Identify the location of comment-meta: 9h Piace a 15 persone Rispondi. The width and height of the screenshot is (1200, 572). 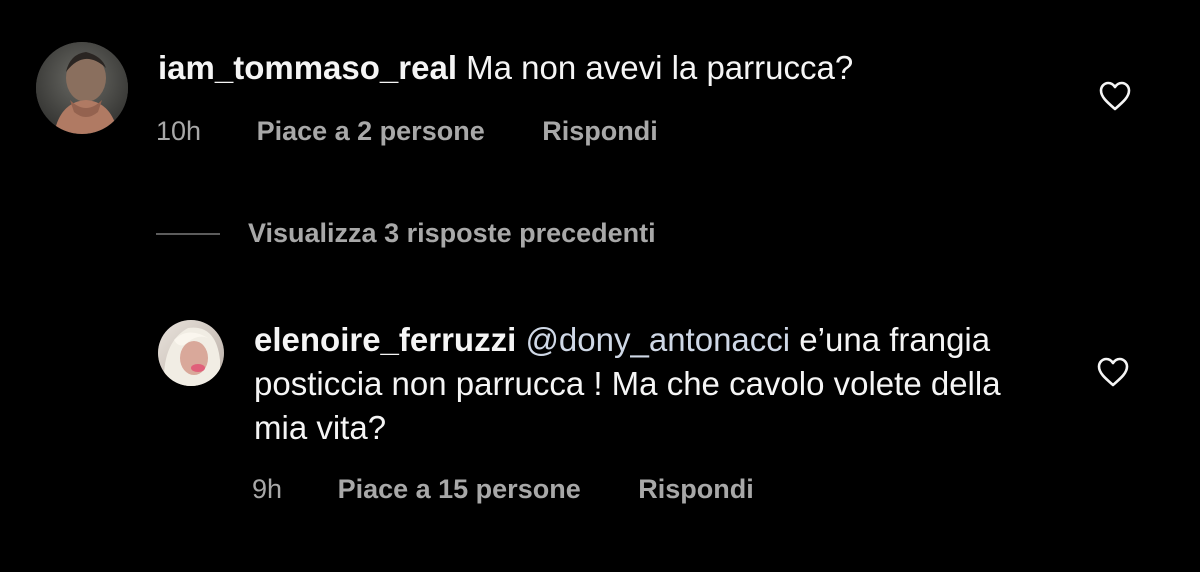
(503, 489).